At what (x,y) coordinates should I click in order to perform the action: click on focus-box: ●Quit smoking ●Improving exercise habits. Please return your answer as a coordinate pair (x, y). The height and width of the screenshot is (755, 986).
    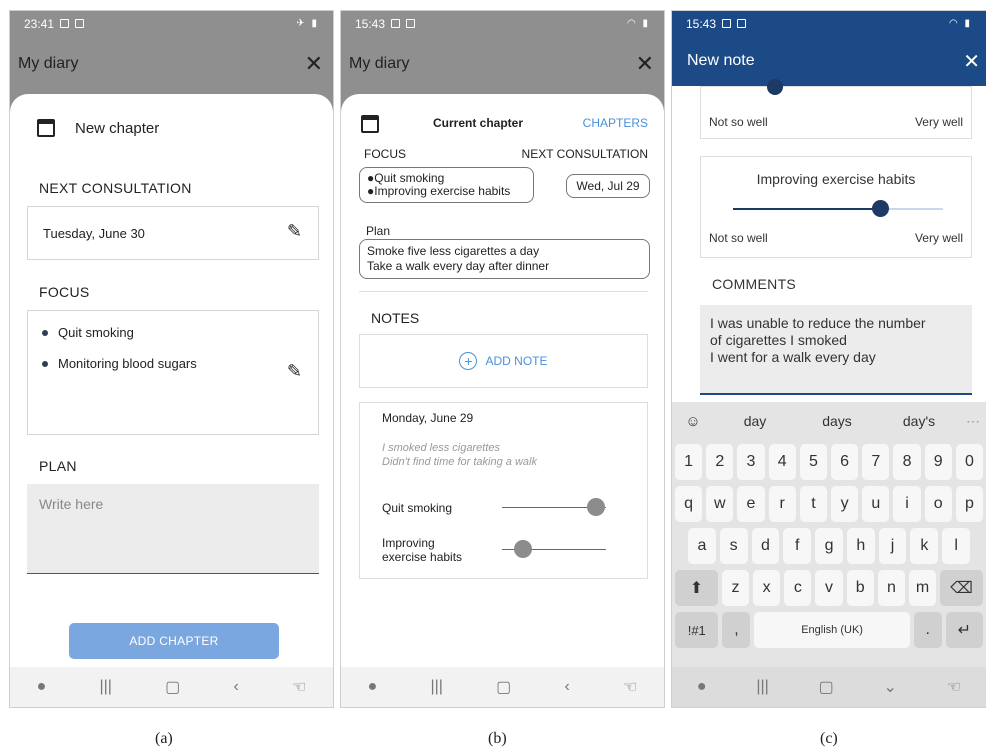
    Looking at the image, I should click on (446, 185).